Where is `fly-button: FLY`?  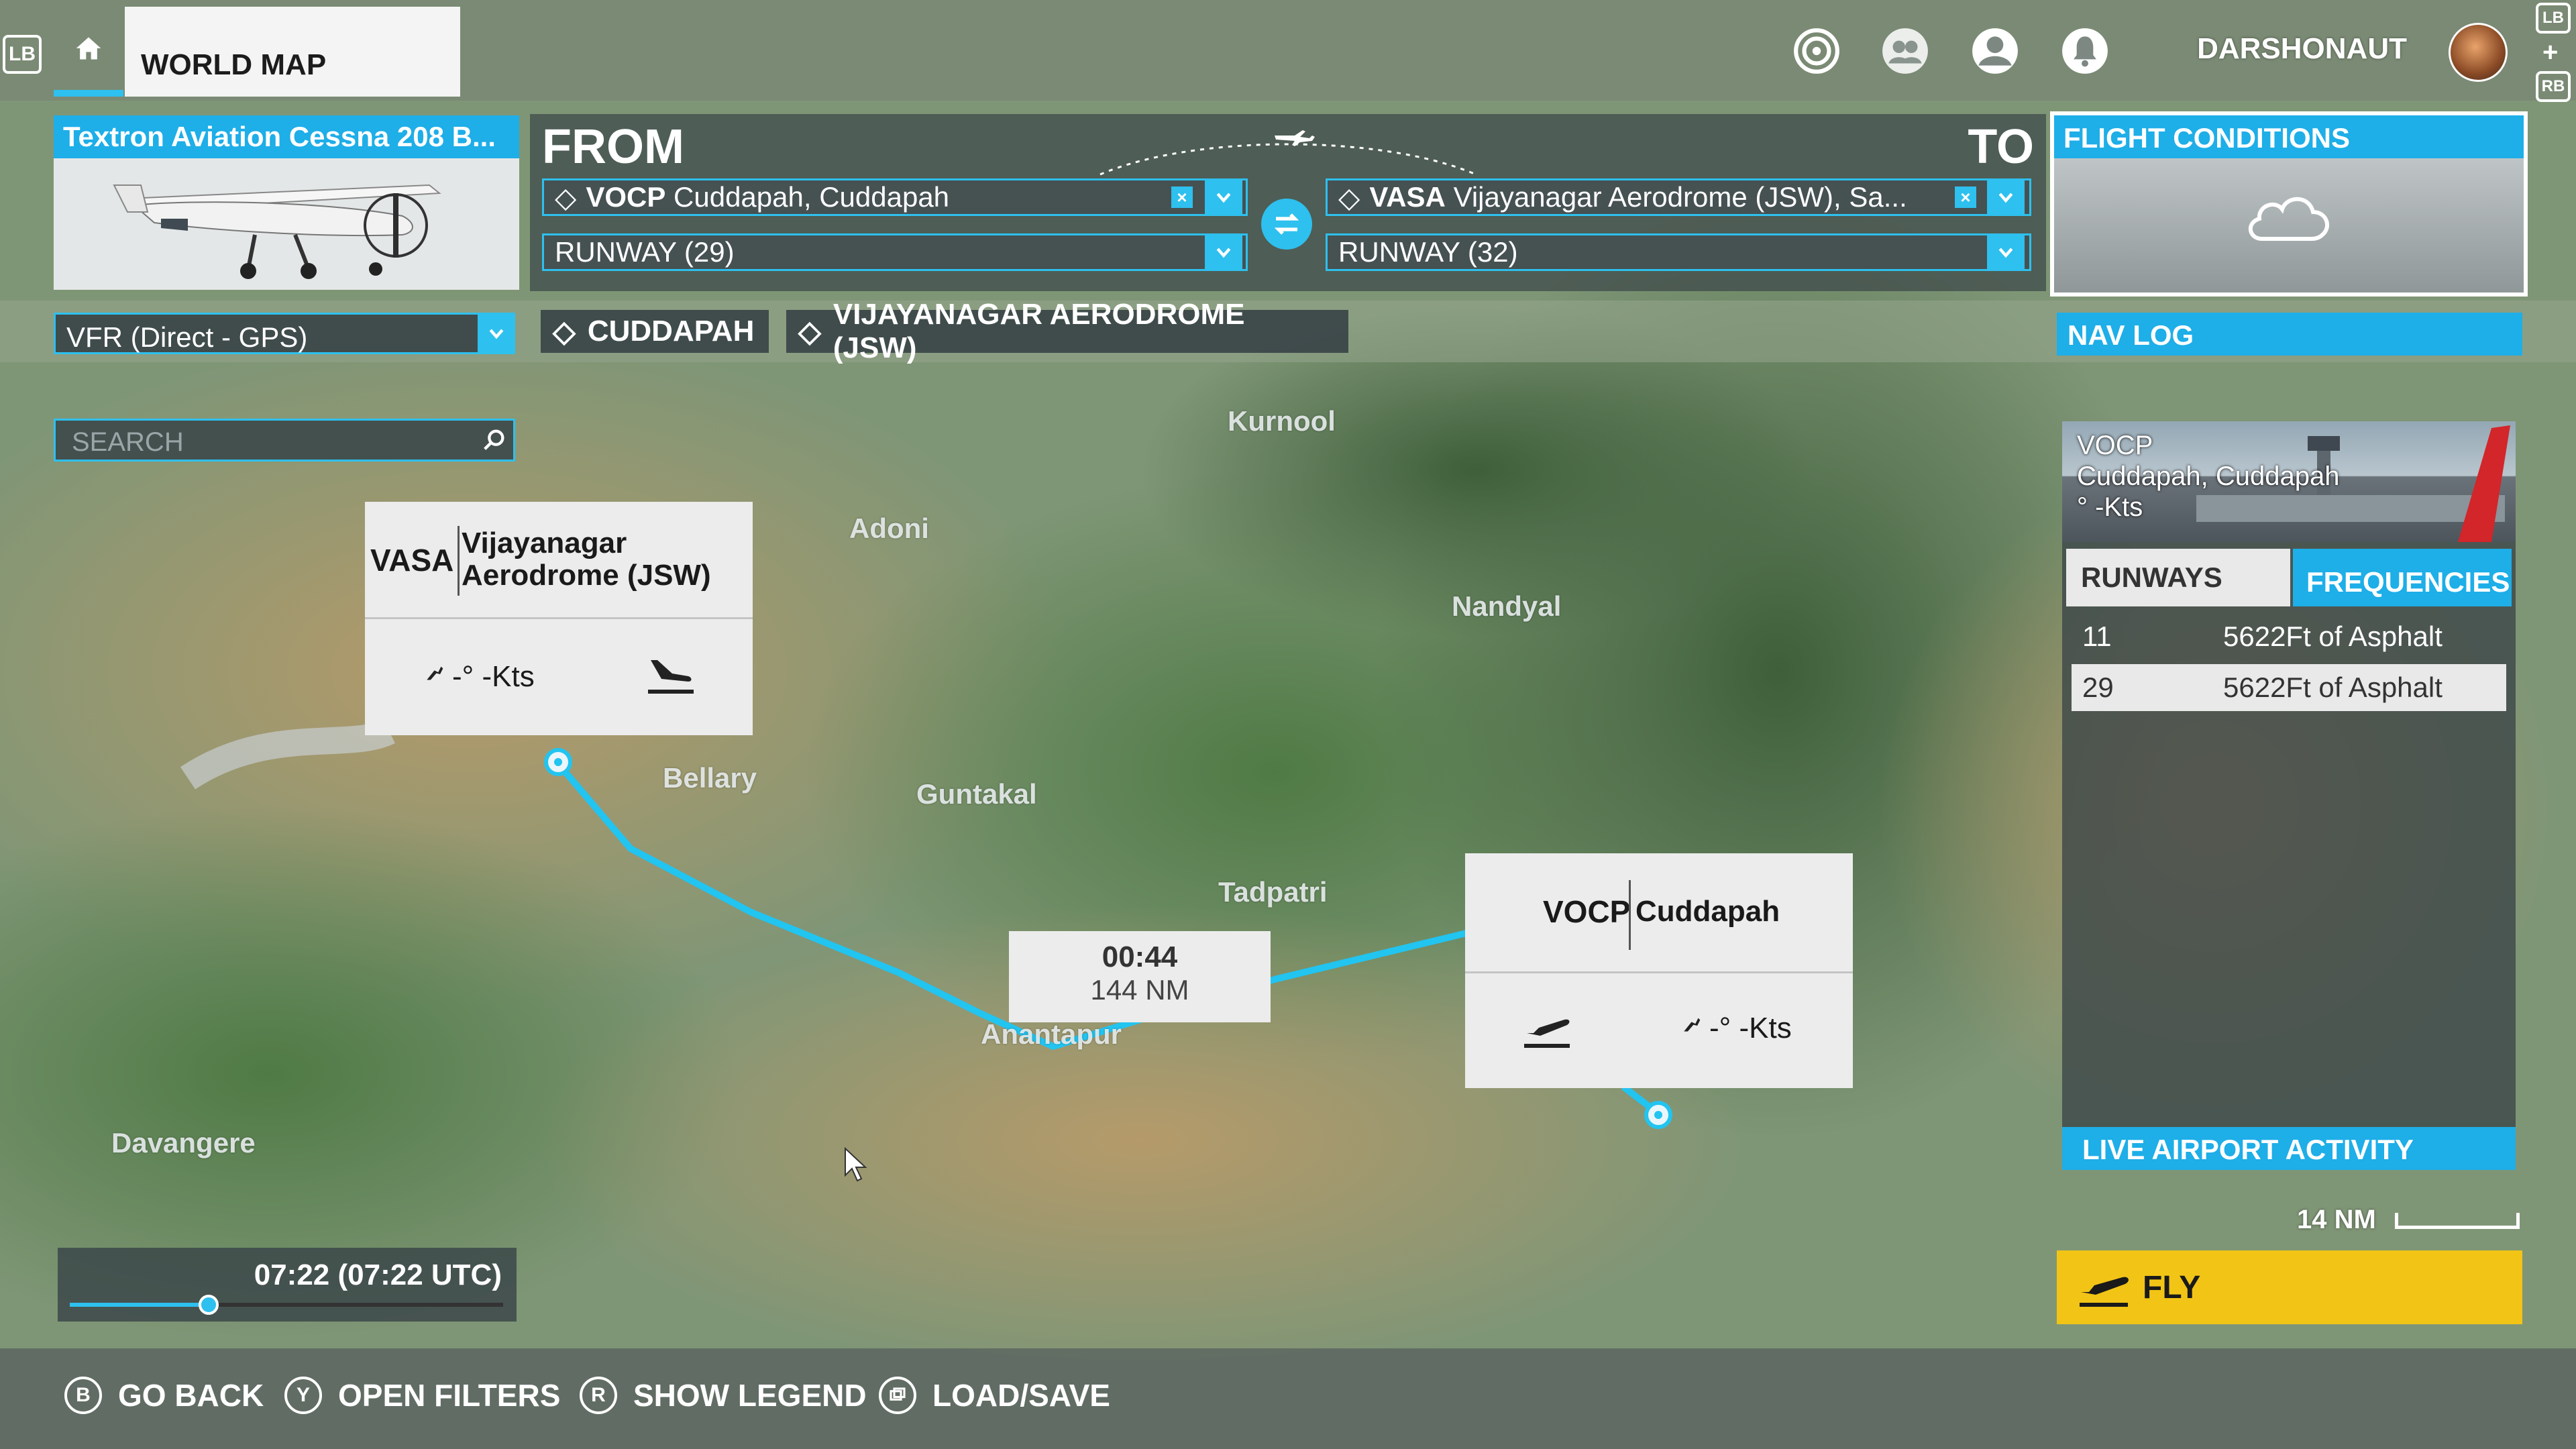
fly-button: FLY is located at coordinates (2289, 1287).